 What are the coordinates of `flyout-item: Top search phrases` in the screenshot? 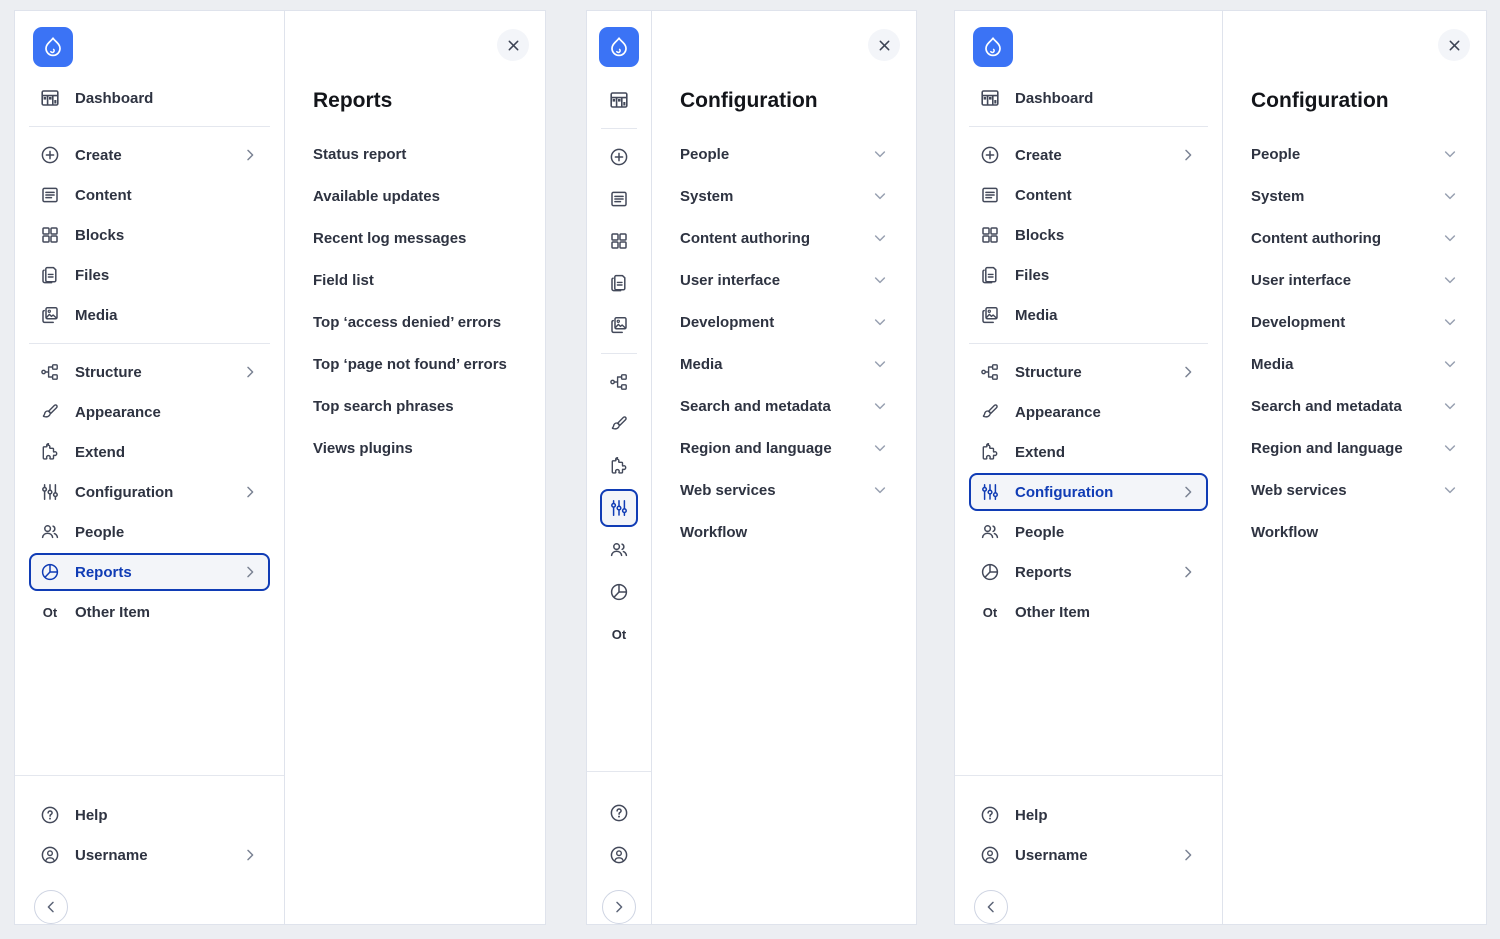 It's located at (415, 406).